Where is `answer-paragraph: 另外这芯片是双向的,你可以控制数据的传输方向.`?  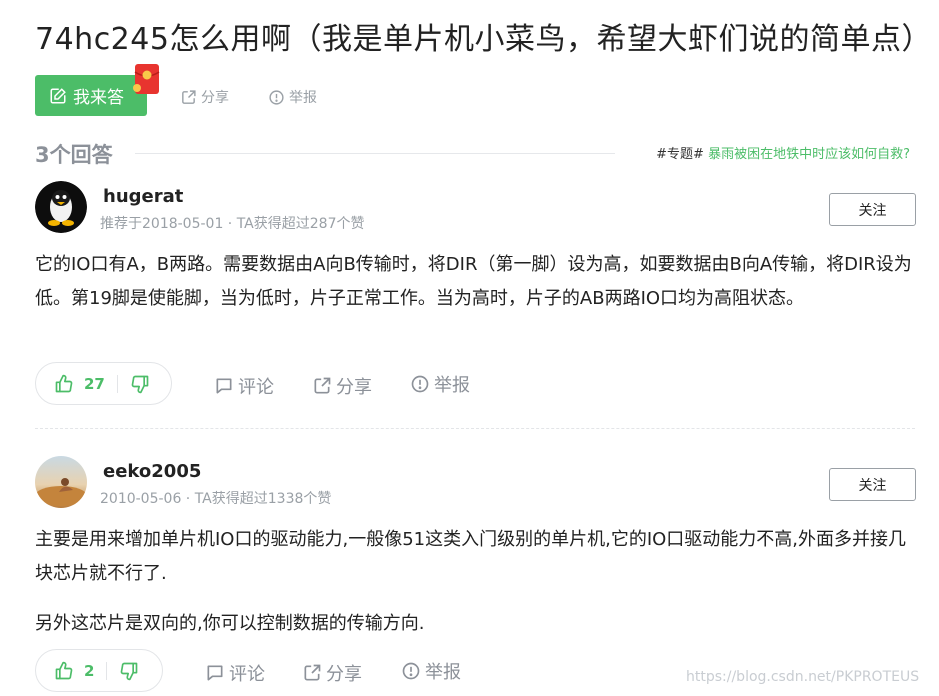 answer-paragraph: 另外这芯片是双向的,你可以控制数据的传输方向. is located at coordinates (230, 623).